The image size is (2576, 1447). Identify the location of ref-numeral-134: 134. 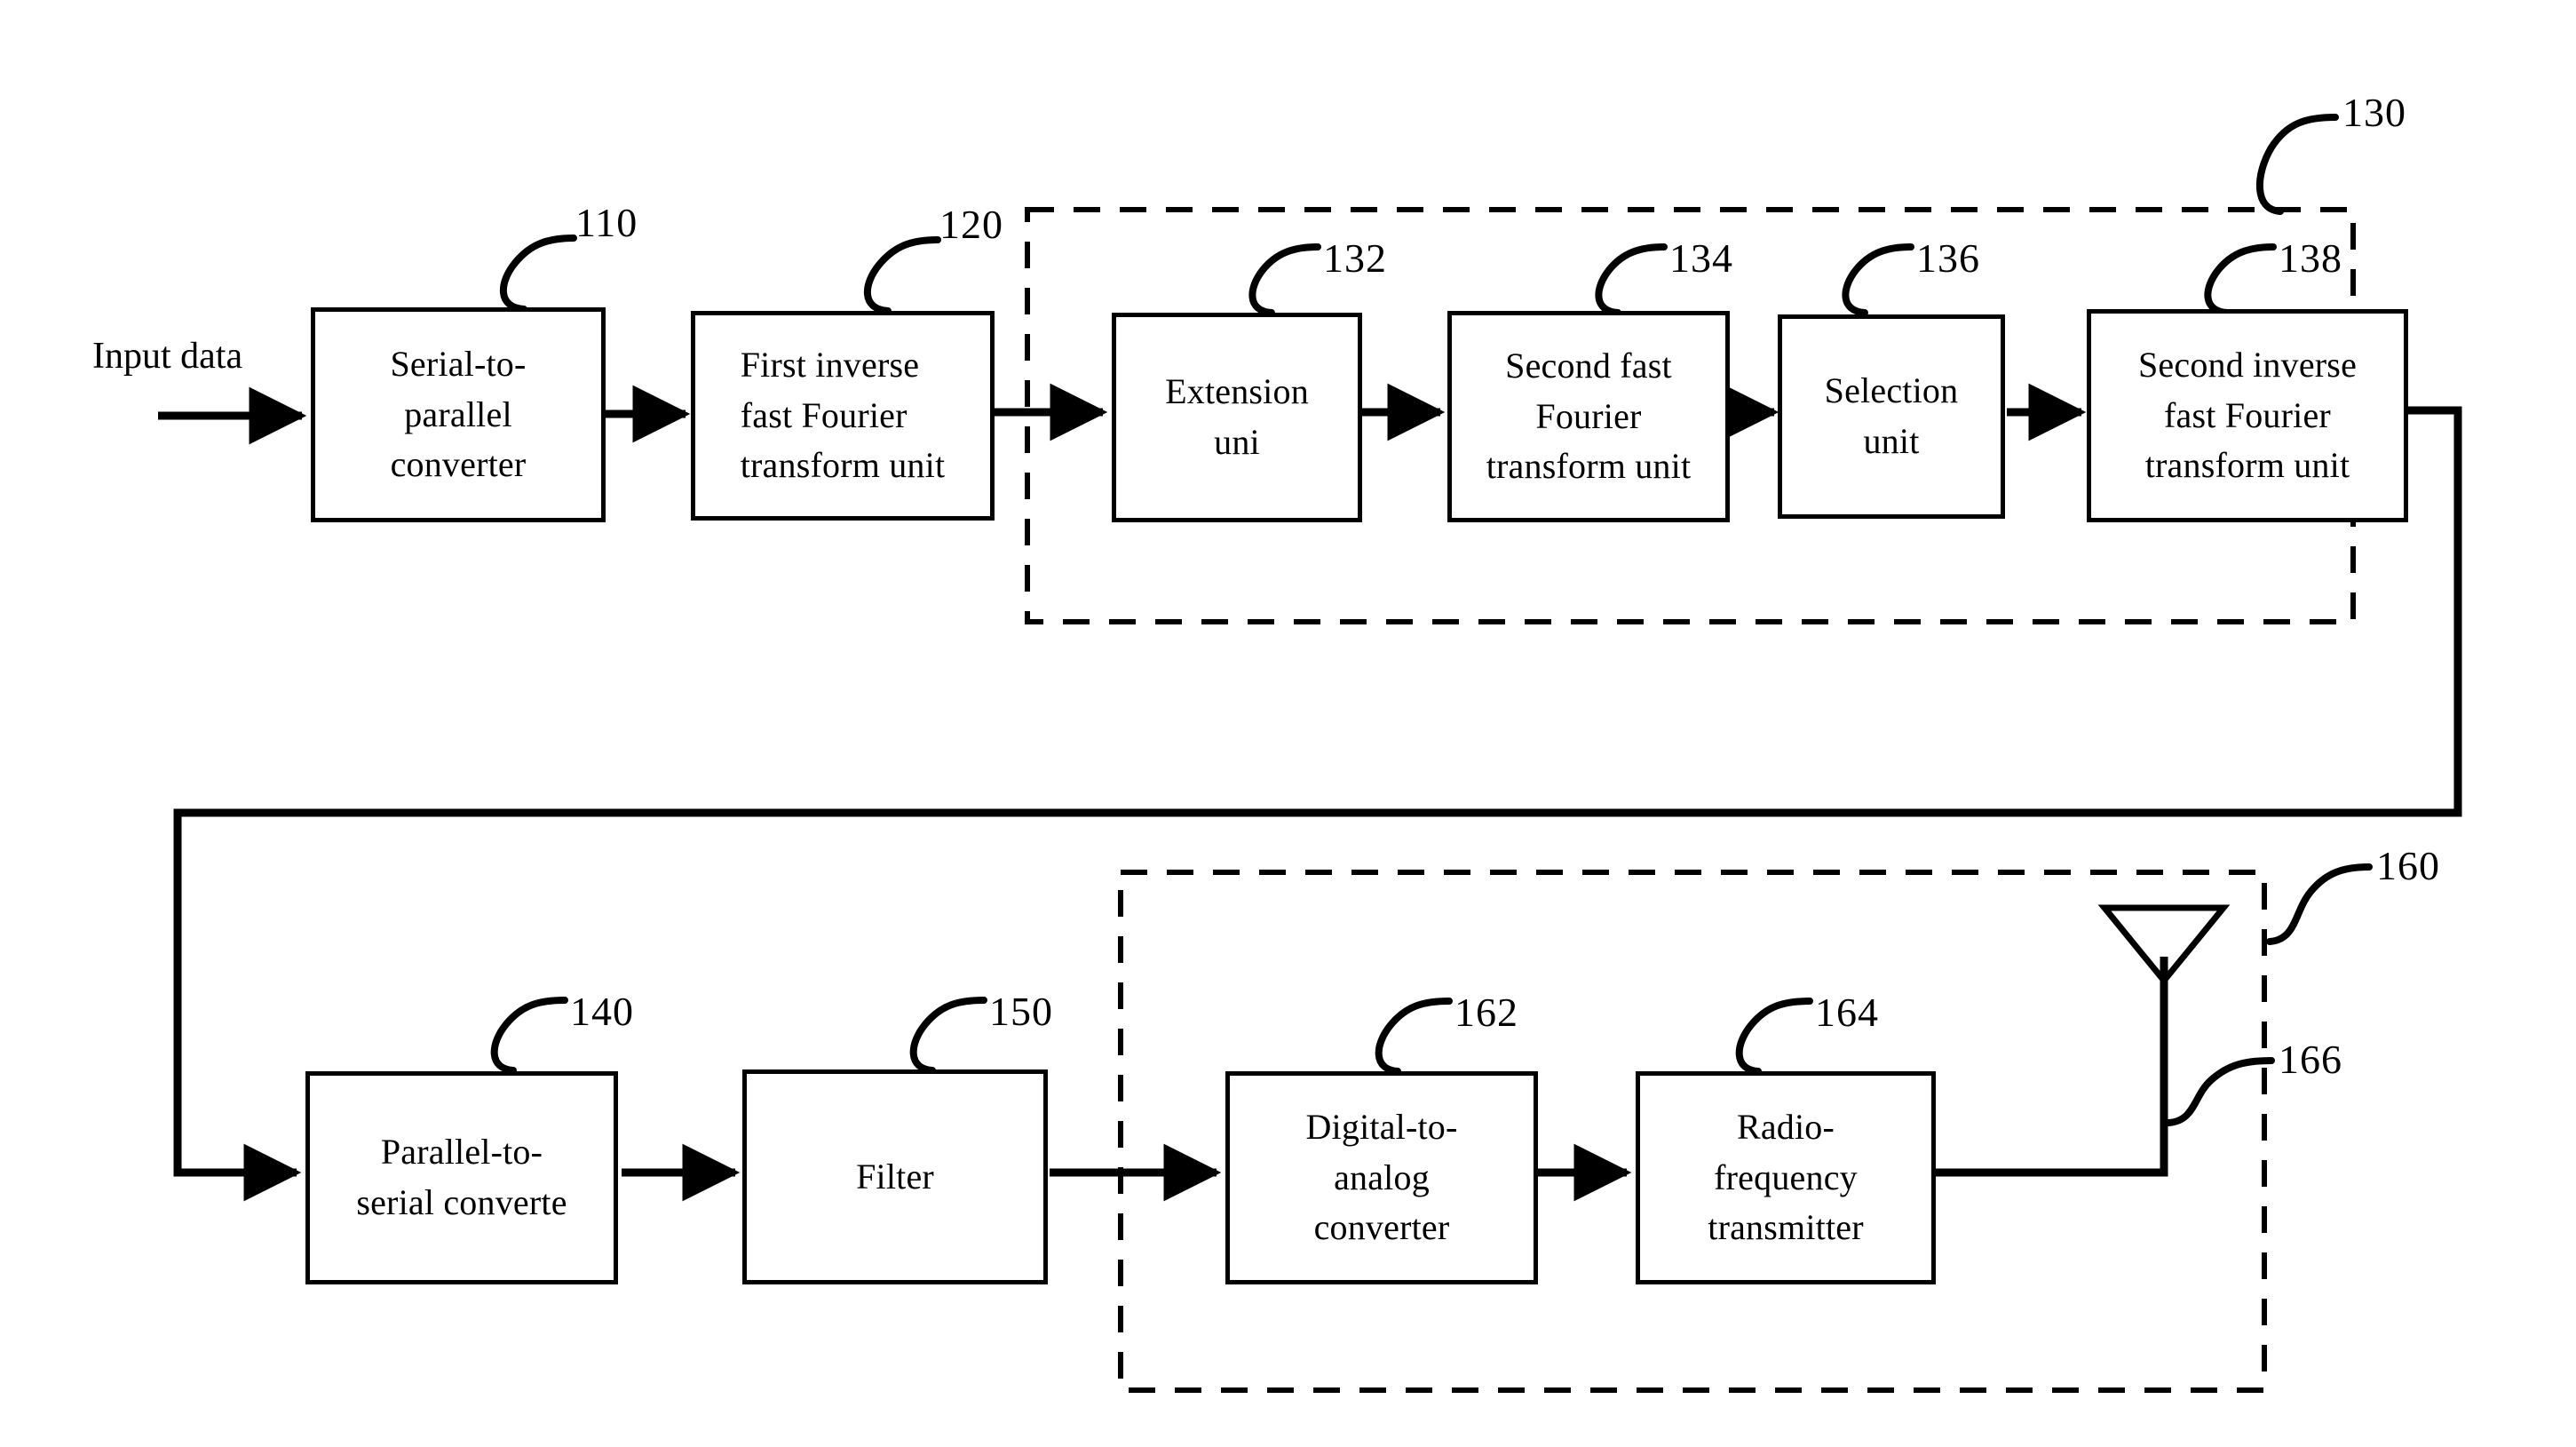
(1701, 258).